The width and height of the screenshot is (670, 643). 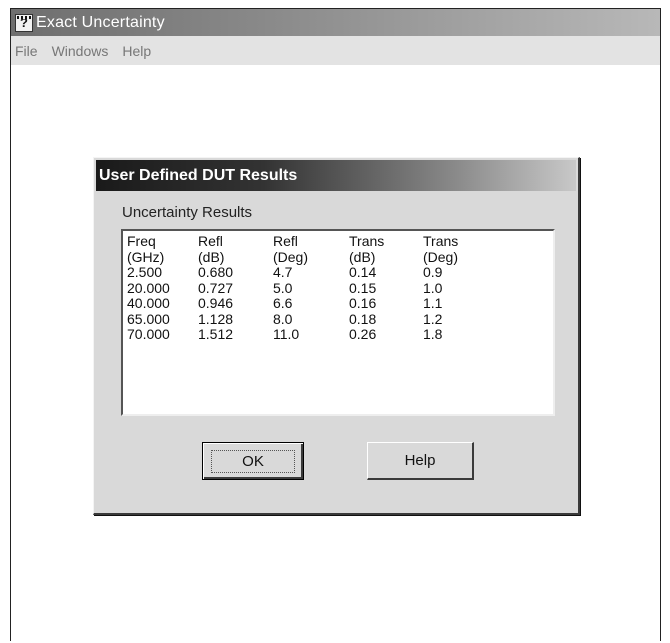 What do you see at coordinates (283, 303) in the screenshot?
I see `refl-deg-cell: 6.6` at bounding box center [283, 303].